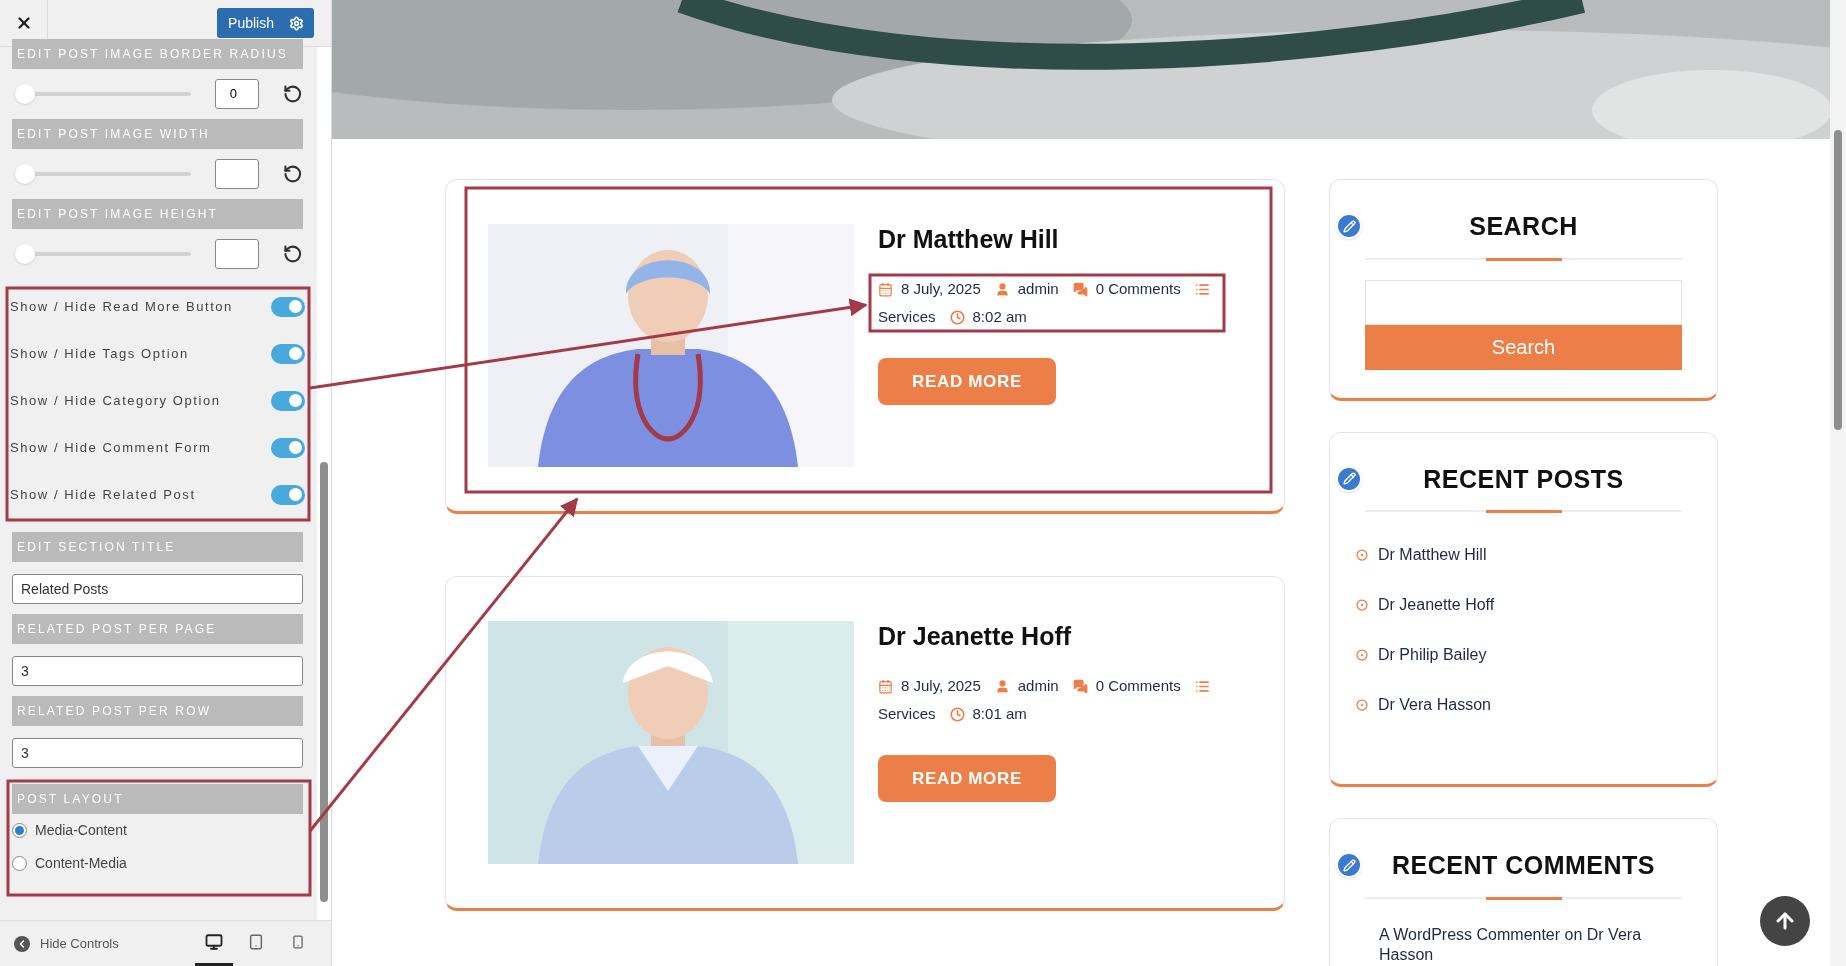  I want to click on section-header: EDIT SECTION TITLE, so click(157, 547).